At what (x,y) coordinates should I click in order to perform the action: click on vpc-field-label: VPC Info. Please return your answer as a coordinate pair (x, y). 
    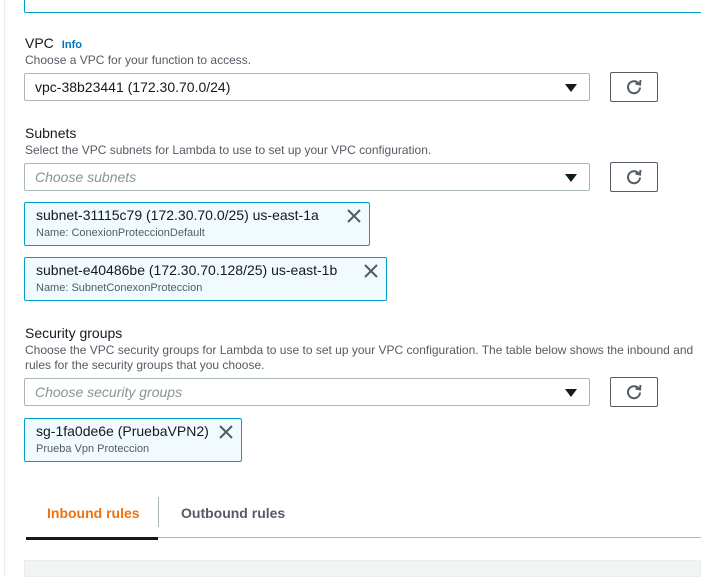
    Looking at the image, I should click on (53, 43).